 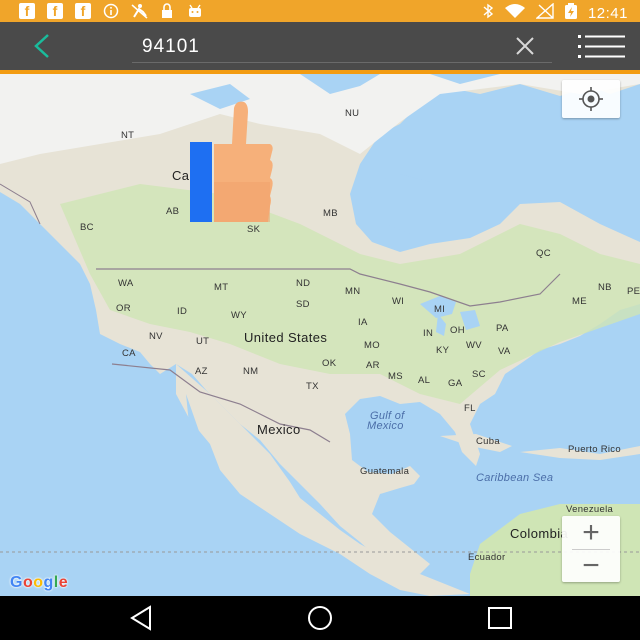 I want to click on map-label-me: ME, so click(x=579, y=301).